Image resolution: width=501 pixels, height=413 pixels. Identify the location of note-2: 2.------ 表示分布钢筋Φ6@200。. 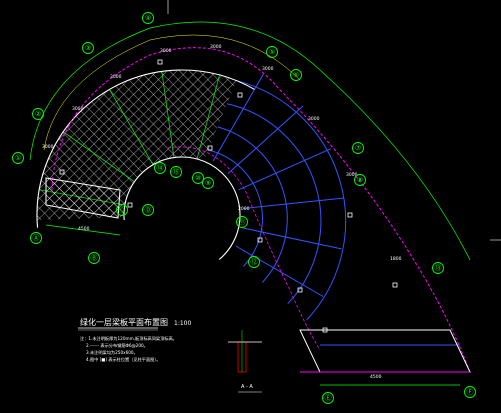
(117, 345).